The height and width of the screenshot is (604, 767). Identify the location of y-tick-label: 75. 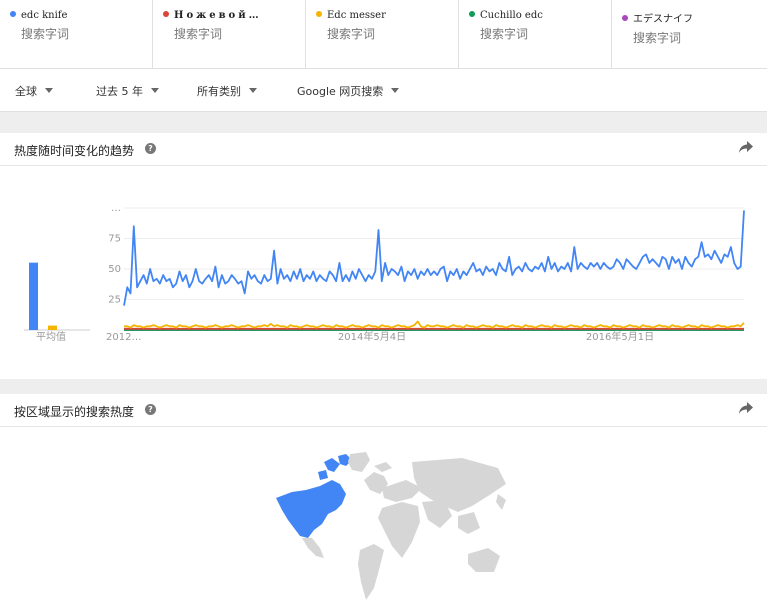
(114, 239).